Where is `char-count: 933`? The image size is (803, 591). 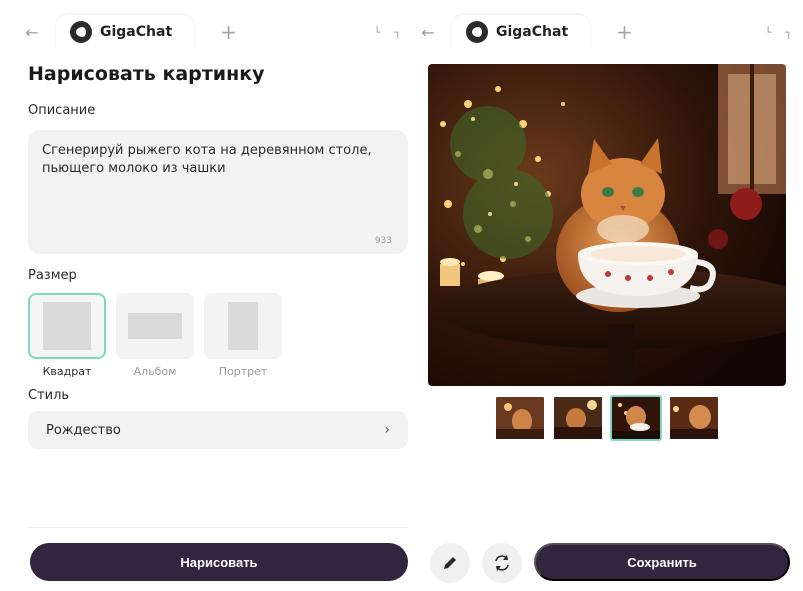 char-count: 933 is located at coordinates (383, 241).